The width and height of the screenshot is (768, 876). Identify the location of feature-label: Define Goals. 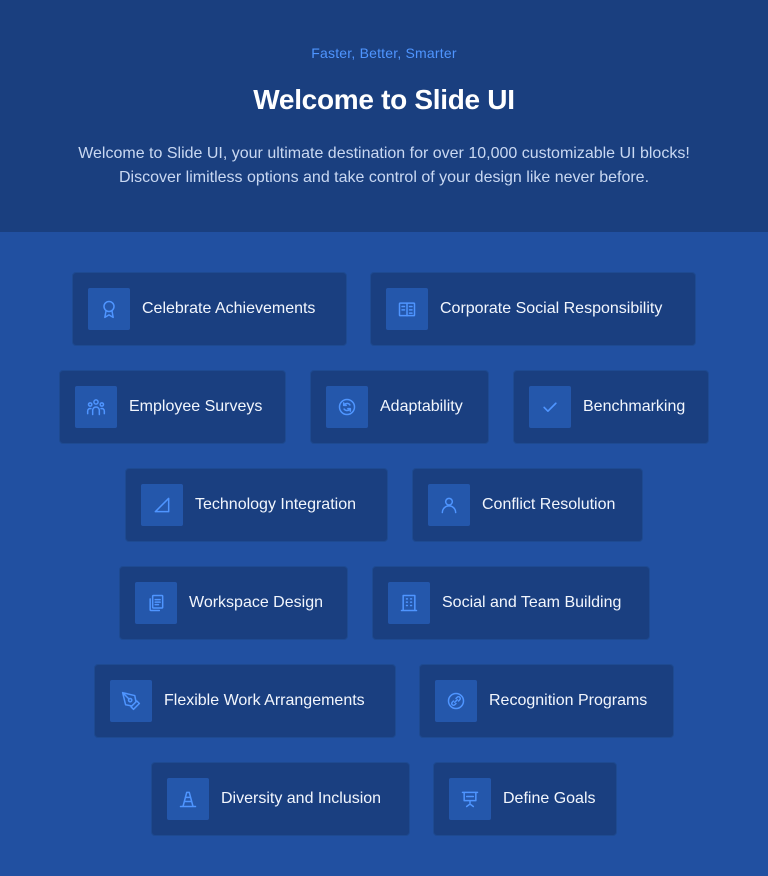
(549, 798).